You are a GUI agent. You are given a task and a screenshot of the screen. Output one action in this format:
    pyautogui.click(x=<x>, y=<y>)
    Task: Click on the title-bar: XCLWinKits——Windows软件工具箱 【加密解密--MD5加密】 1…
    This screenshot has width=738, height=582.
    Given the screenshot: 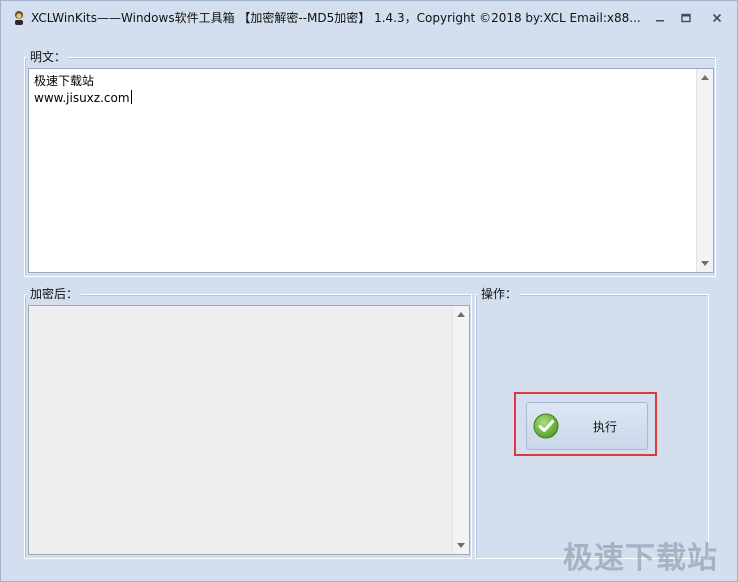 What is the action you would take?
    pyautogui.click(x=369, y=17)
    